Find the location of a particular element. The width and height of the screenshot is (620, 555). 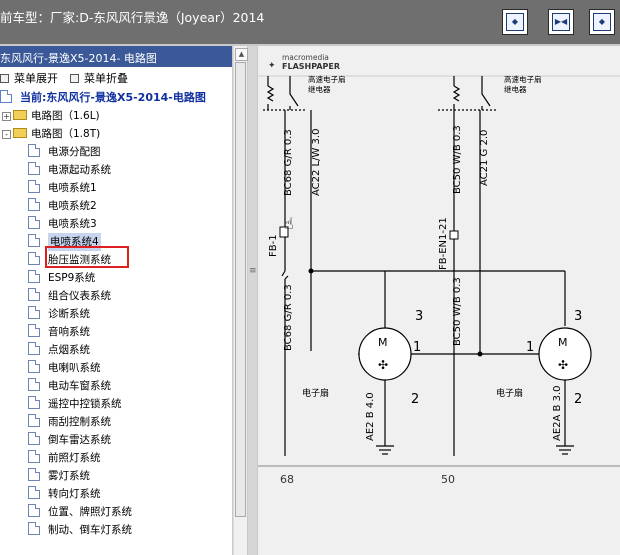

fan-left-icon: ✣ is located at coordinates (383, 365).